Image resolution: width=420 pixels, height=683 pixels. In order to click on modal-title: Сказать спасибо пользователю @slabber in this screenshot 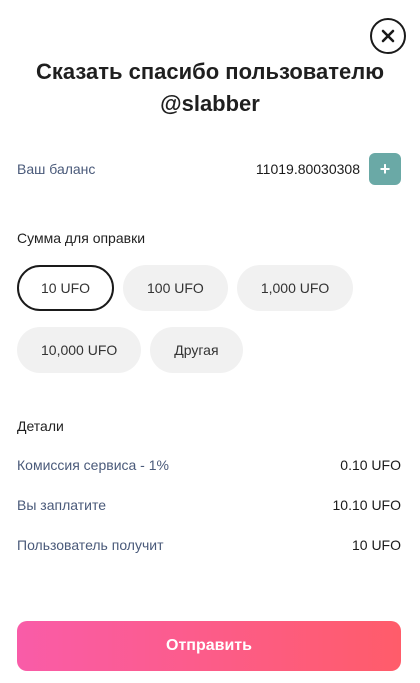, I will do `click(210, 88)`.